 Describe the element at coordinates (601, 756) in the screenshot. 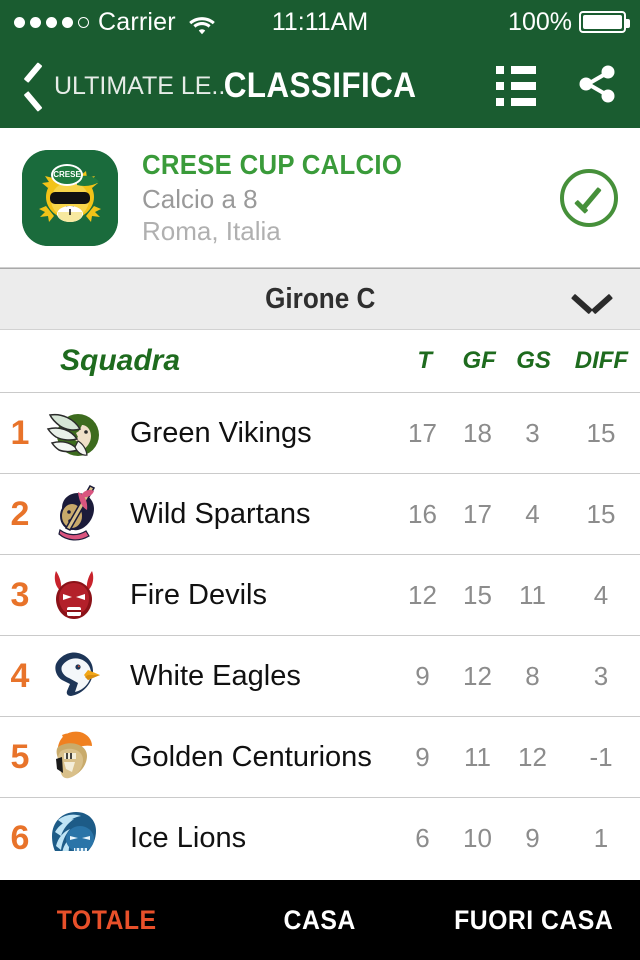

I see `row-diff: -1` at that location.